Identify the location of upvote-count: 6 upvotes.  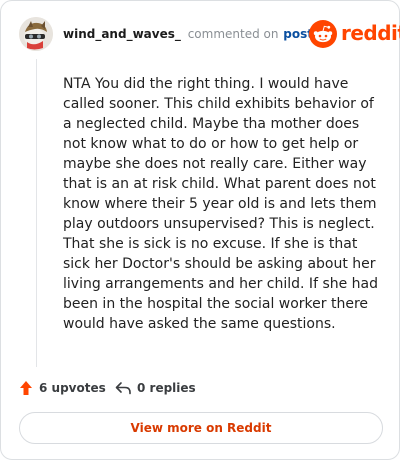
(72, 388).